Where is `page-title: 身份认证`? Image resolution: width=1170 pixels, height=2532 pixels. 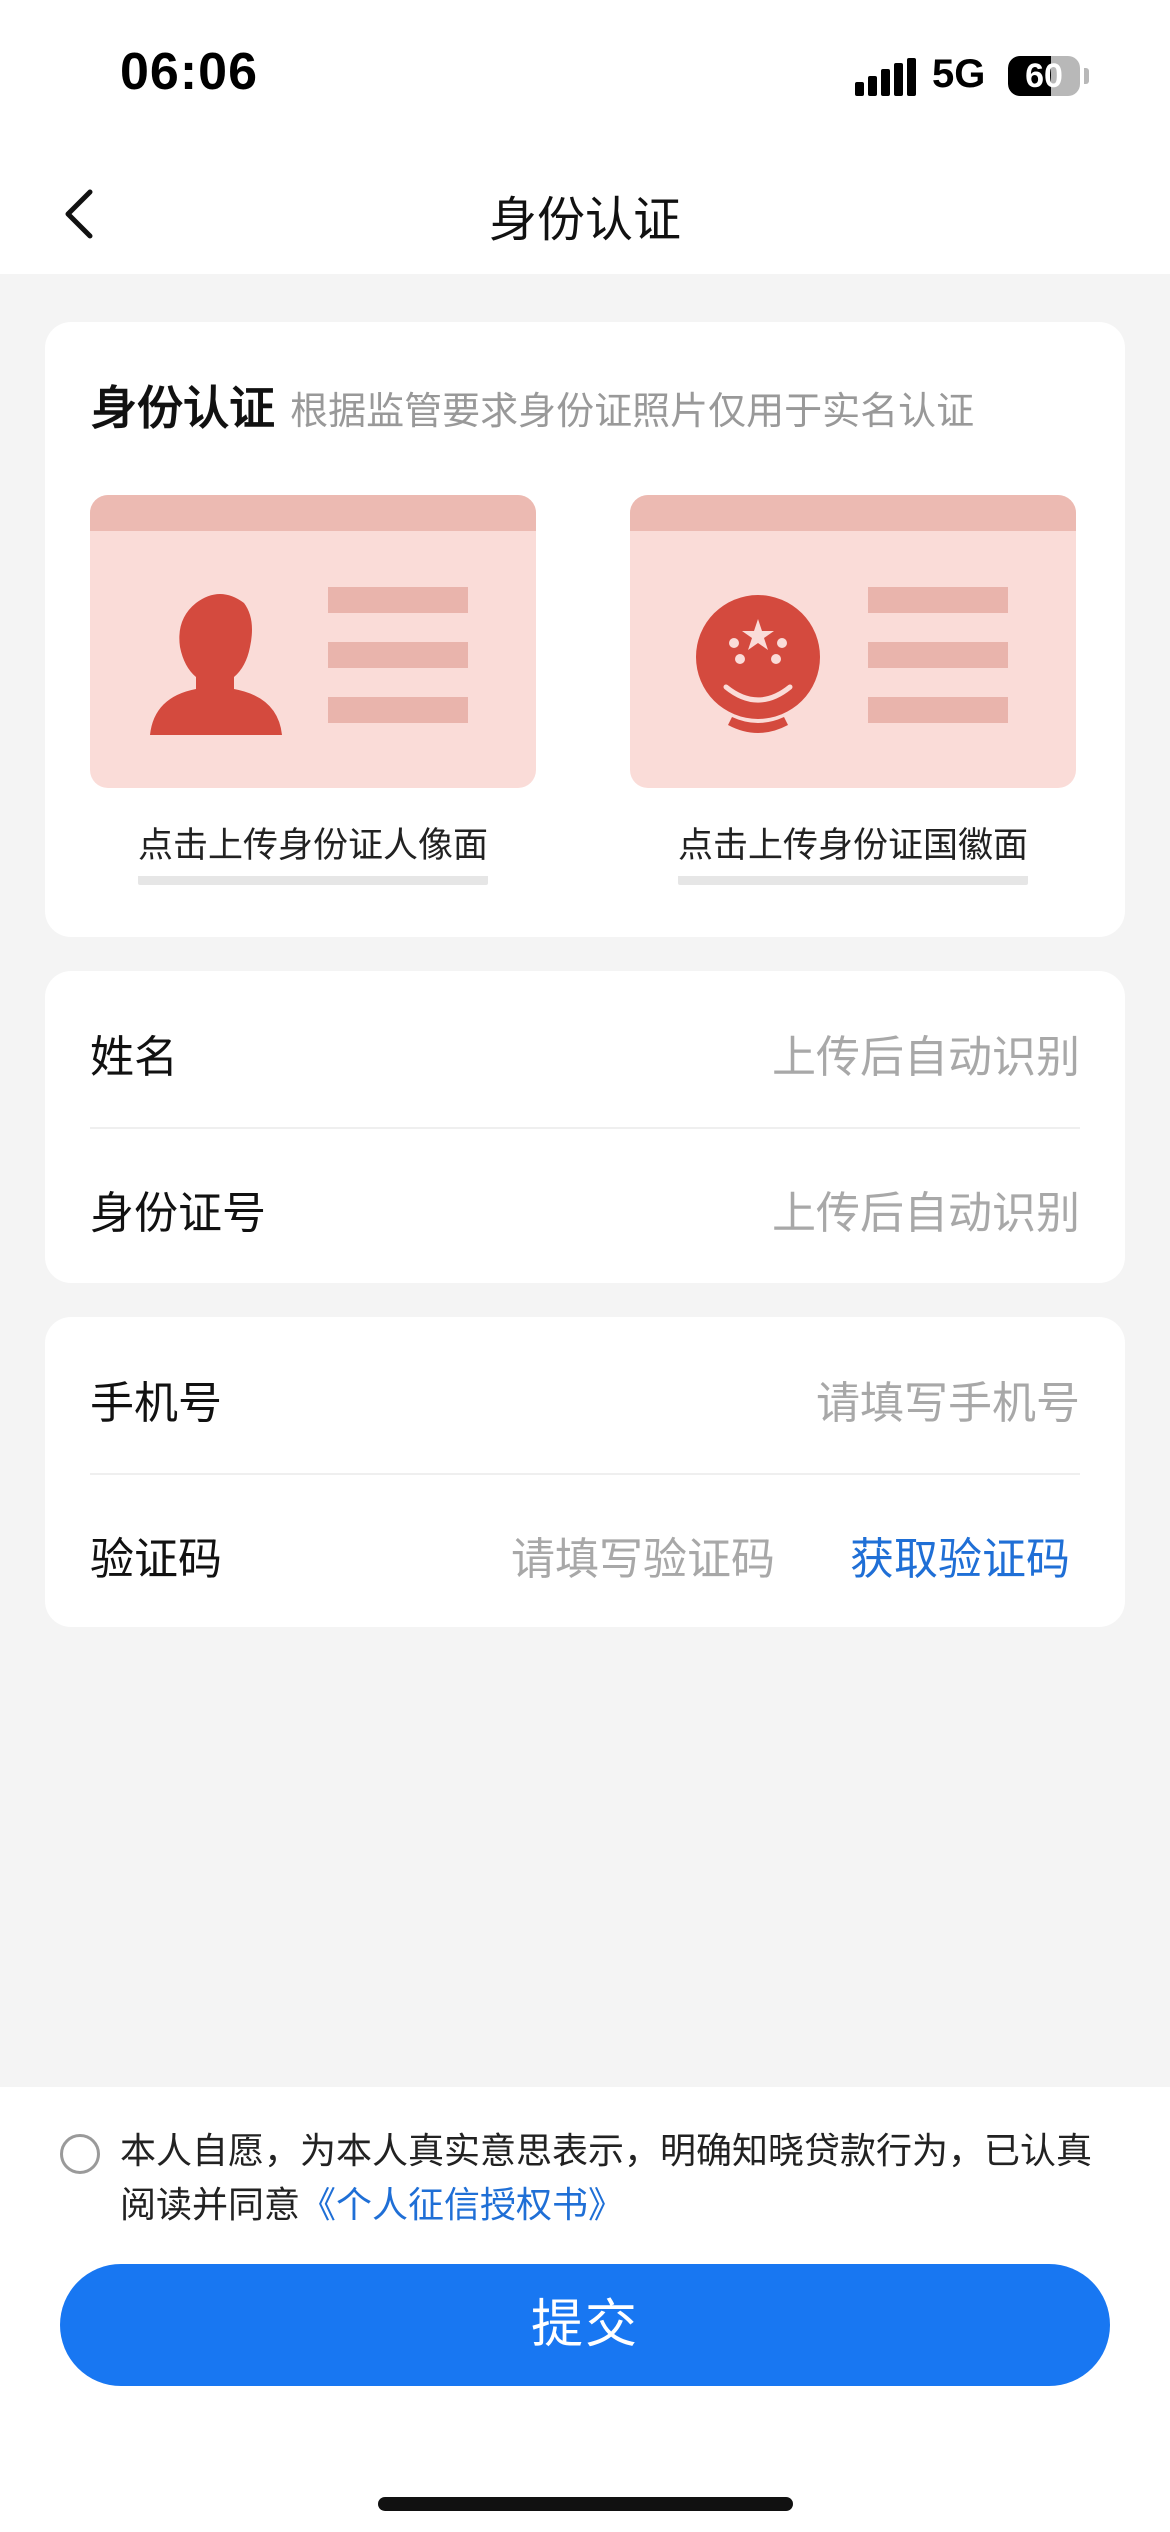 page-title: 身份认证 is located at coordinates (584, 220).